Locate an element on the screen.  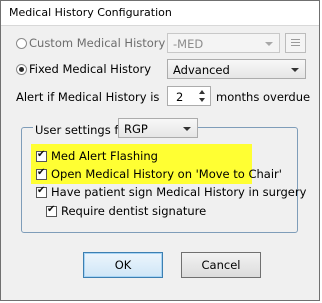
alert-label: Alert if Medical History is is located at coordinates (88, 97).